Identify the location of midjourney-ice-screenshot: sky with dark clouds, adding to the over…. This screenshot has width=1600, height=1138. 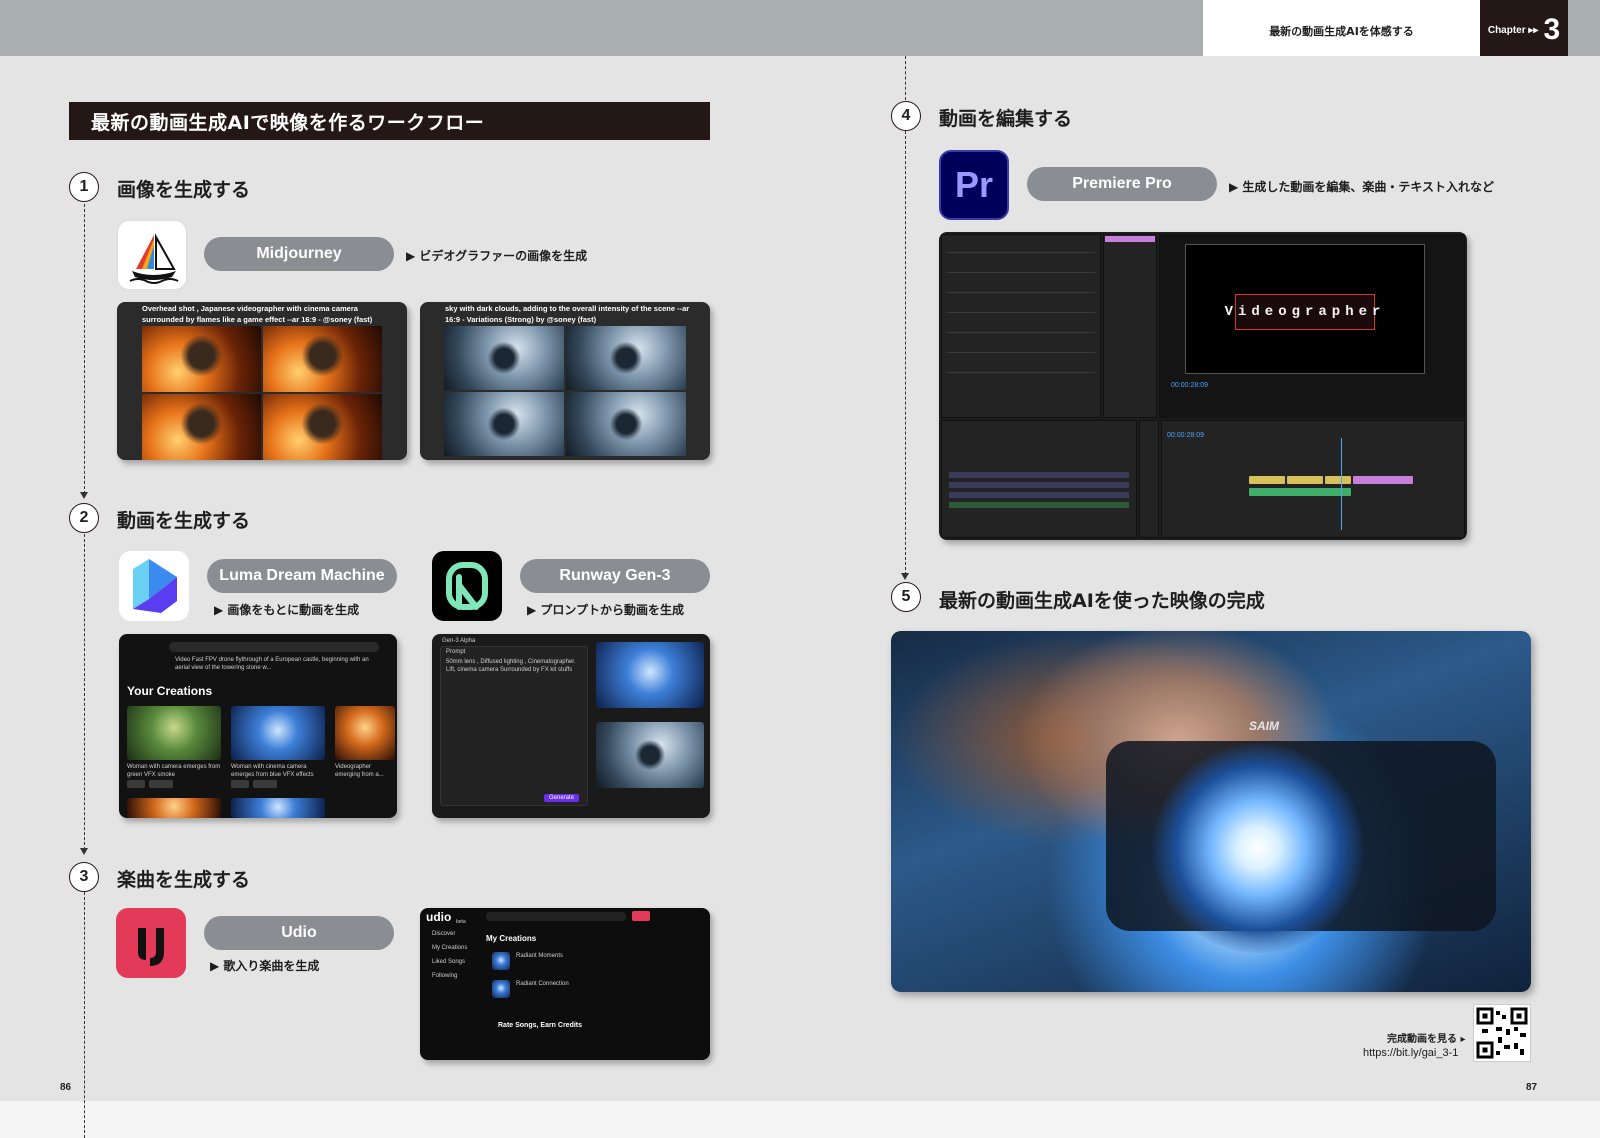
(565, 381).